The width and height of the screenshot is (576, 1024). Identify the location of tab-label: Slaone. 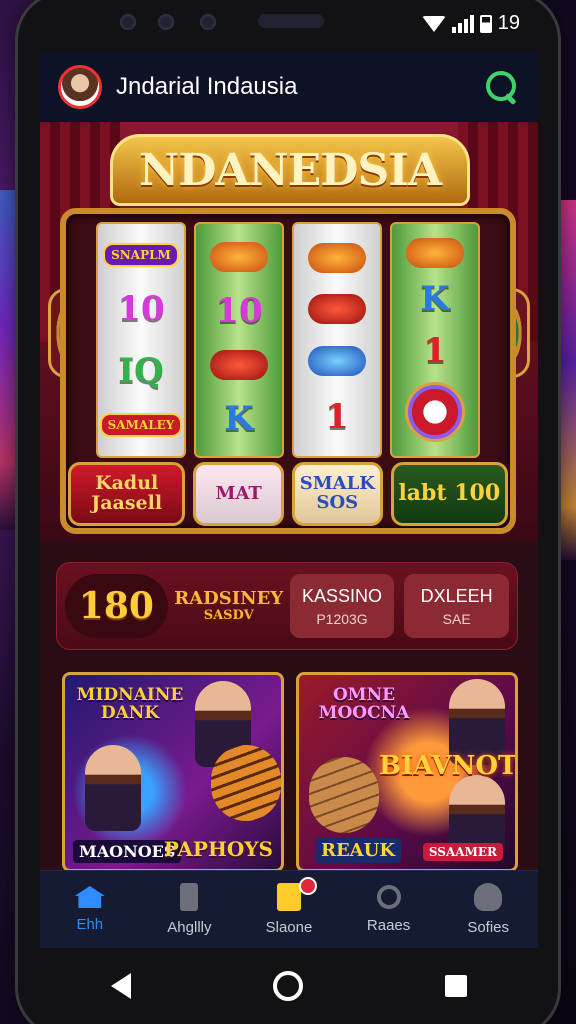
(289, 927).